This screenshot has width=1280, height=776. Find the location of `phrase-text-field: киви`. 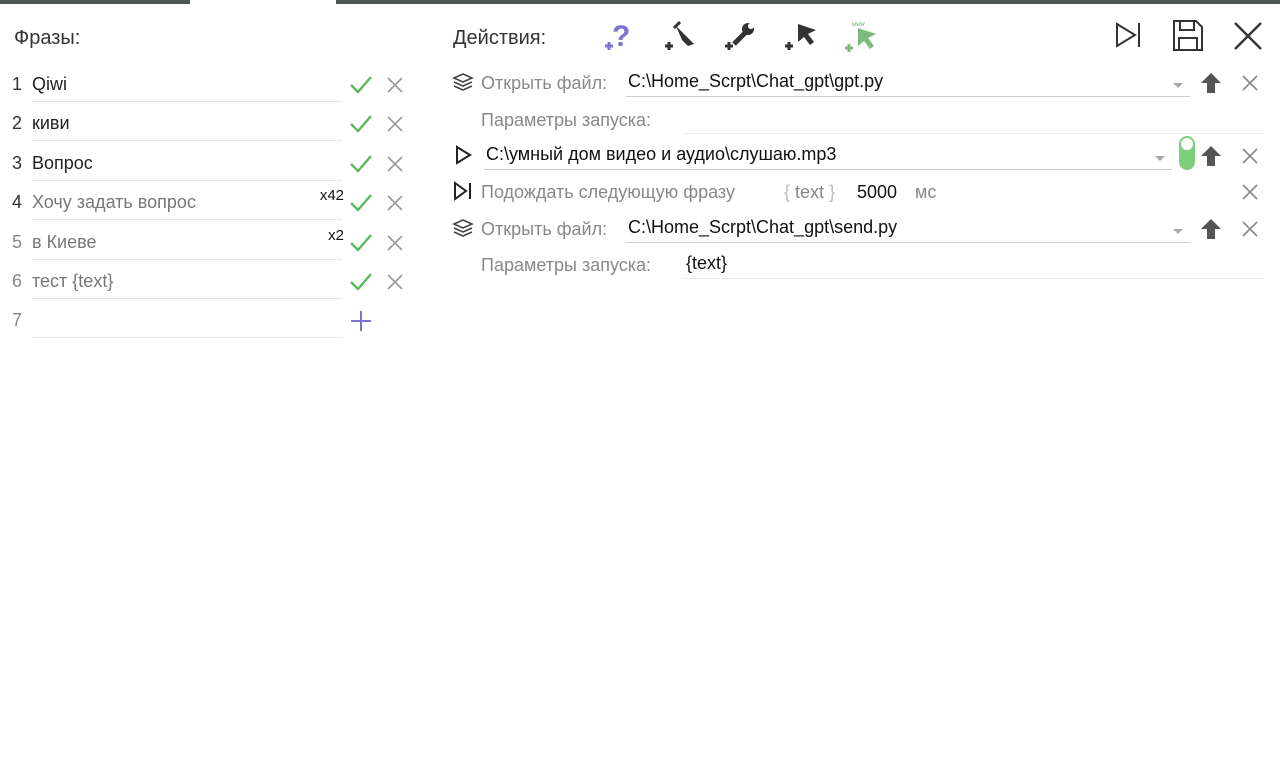

phrase-text-field: киви is located at coordinates (187, 127).